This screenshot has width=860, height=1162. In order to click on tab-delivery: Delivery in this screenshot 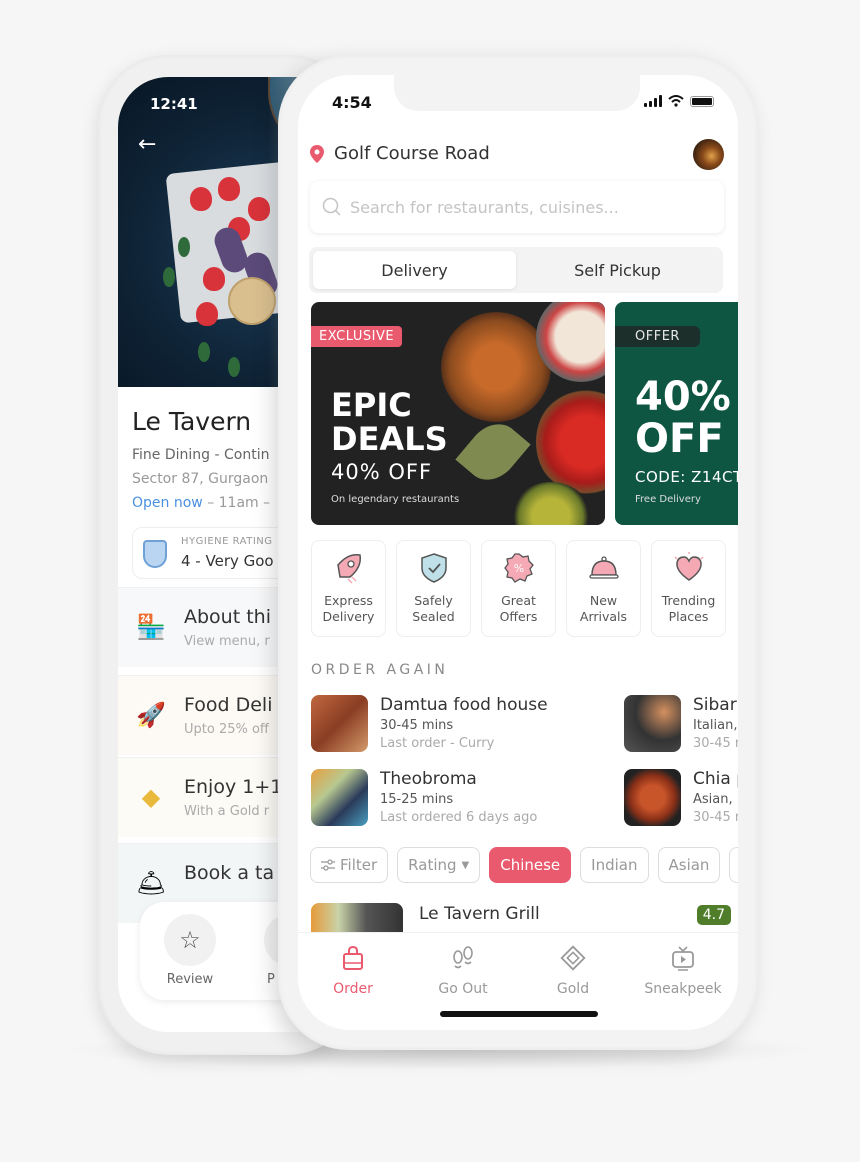, I will do `click(414, 270)`.